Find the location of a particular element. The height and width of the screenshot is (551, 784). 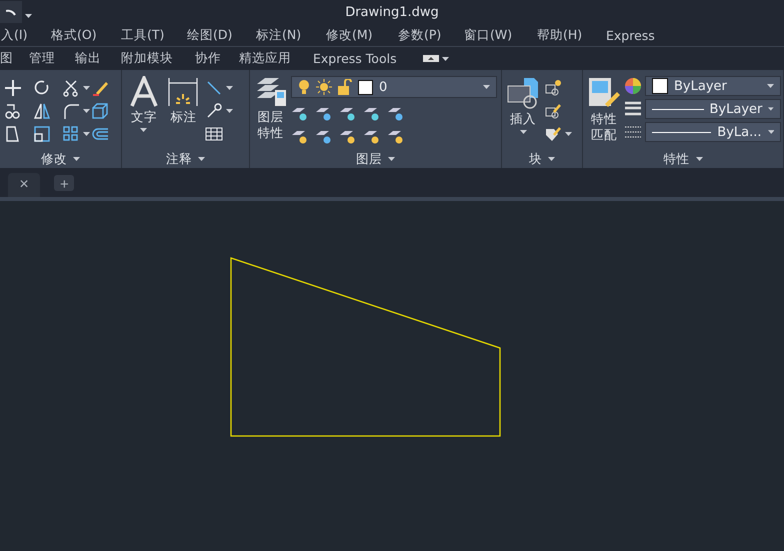

panel-title: 块 is located at coordinates (535, 159).